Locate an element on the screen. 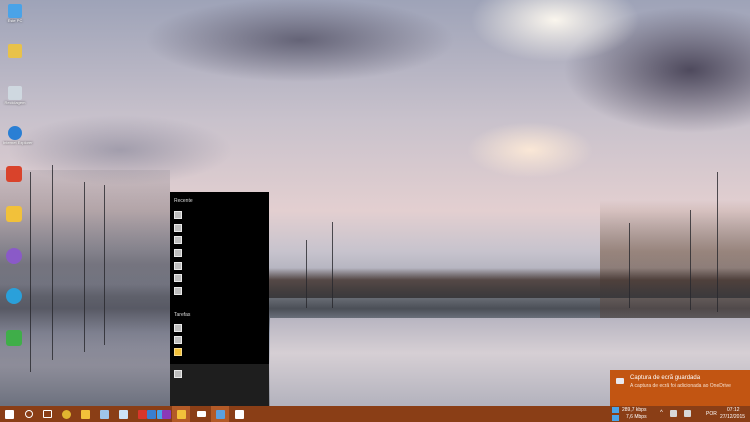 The height and width of the screenshot is (422, 750). taskbar-envelope is located at coordinates (201, 414).